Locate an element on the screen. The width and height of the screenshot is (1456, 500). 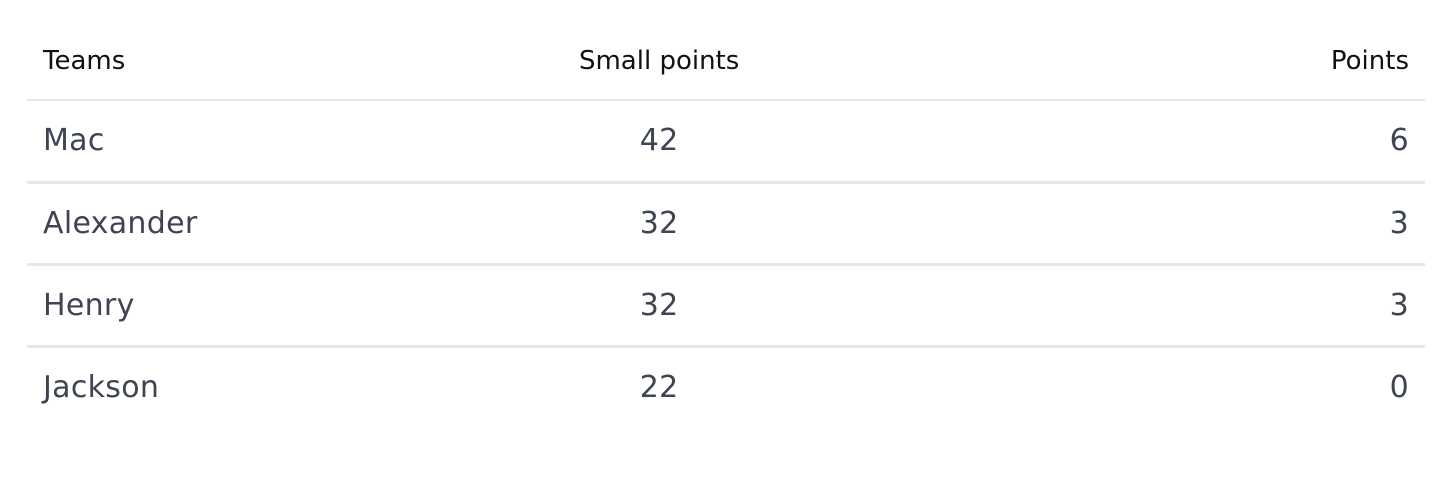
small-points-cell: 42 is located at coordinates (752, 142).